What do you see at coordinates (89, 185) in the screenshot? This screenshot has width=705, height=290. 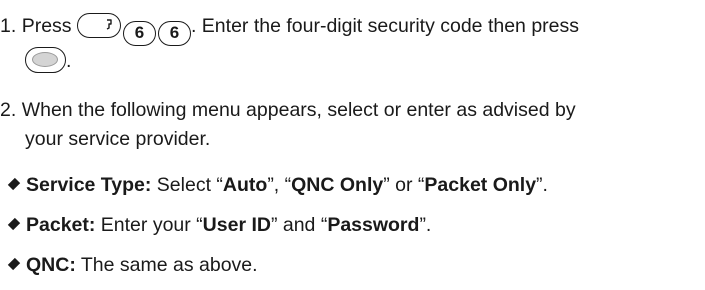 I see `service-type-label: Service Type:` at bounding box center [89, 185].